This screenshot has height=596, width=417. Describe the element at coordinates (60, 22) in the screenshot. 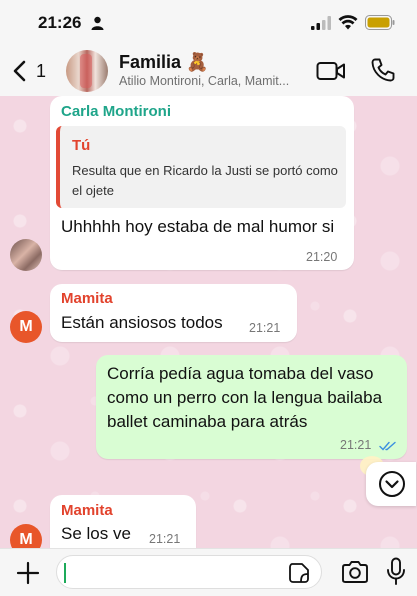

I see `status-time: 21:26` at that location.